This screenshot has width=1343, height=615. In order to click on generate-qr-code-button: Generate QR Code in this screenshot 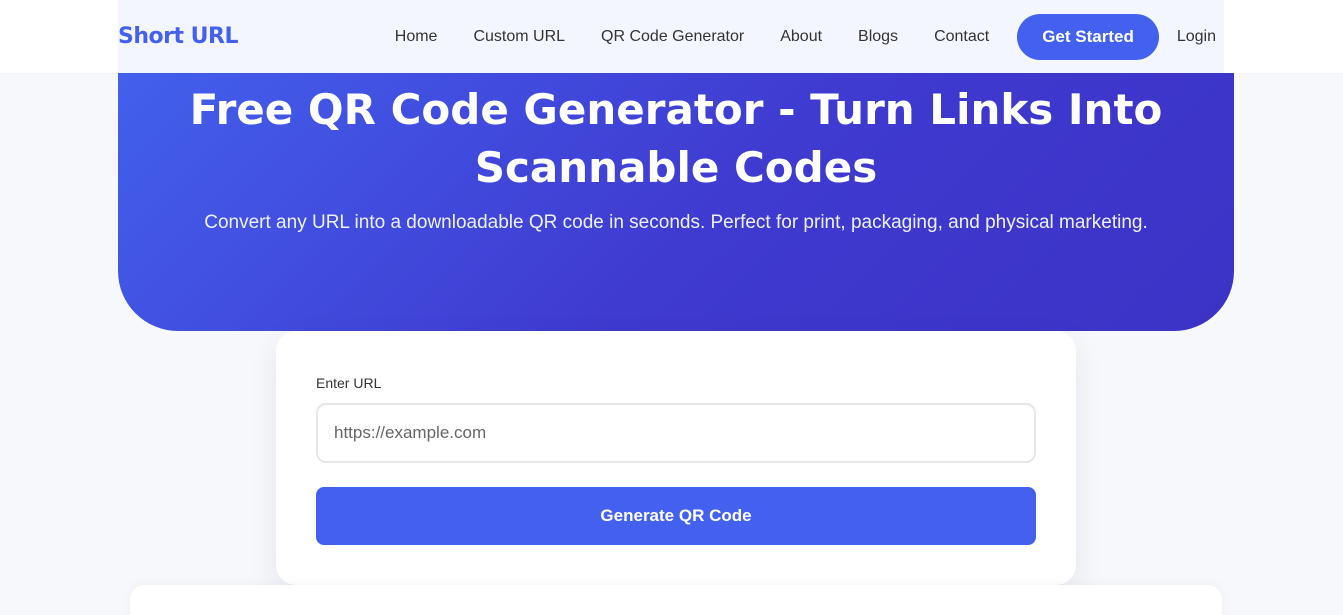, I will do `click(676, 516)`.